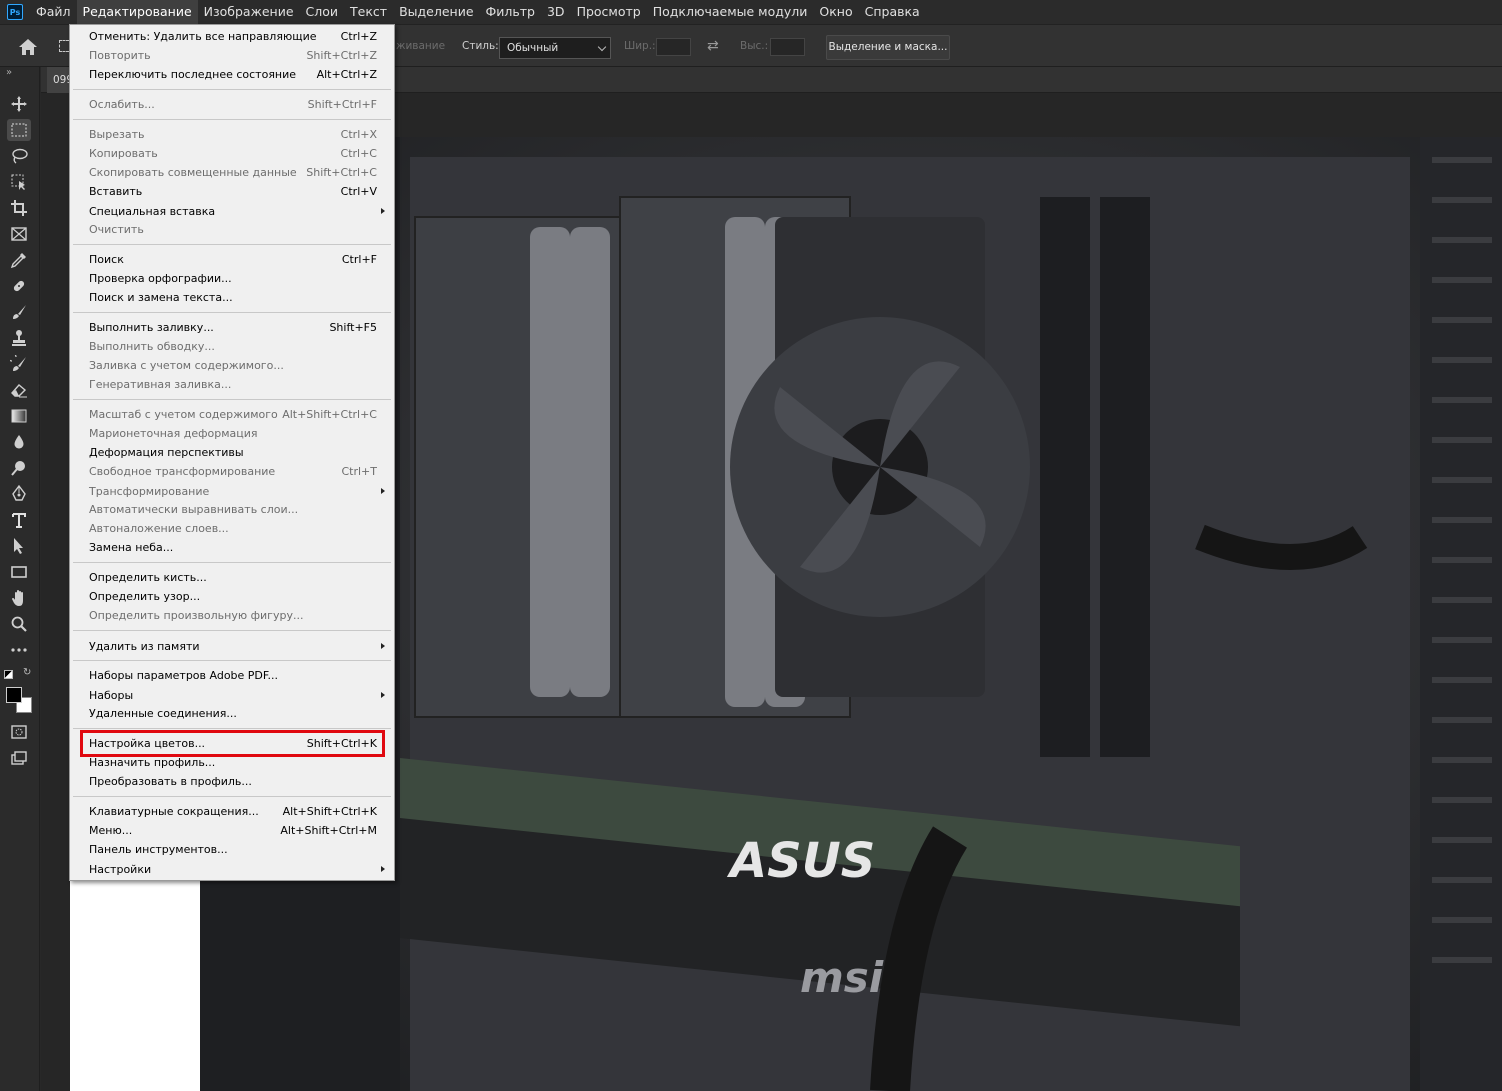  What do you see at coordinates (800, 861) in the screenshot?
I see `asus-logo-text: ASUS` at bounding box center [800, 861].